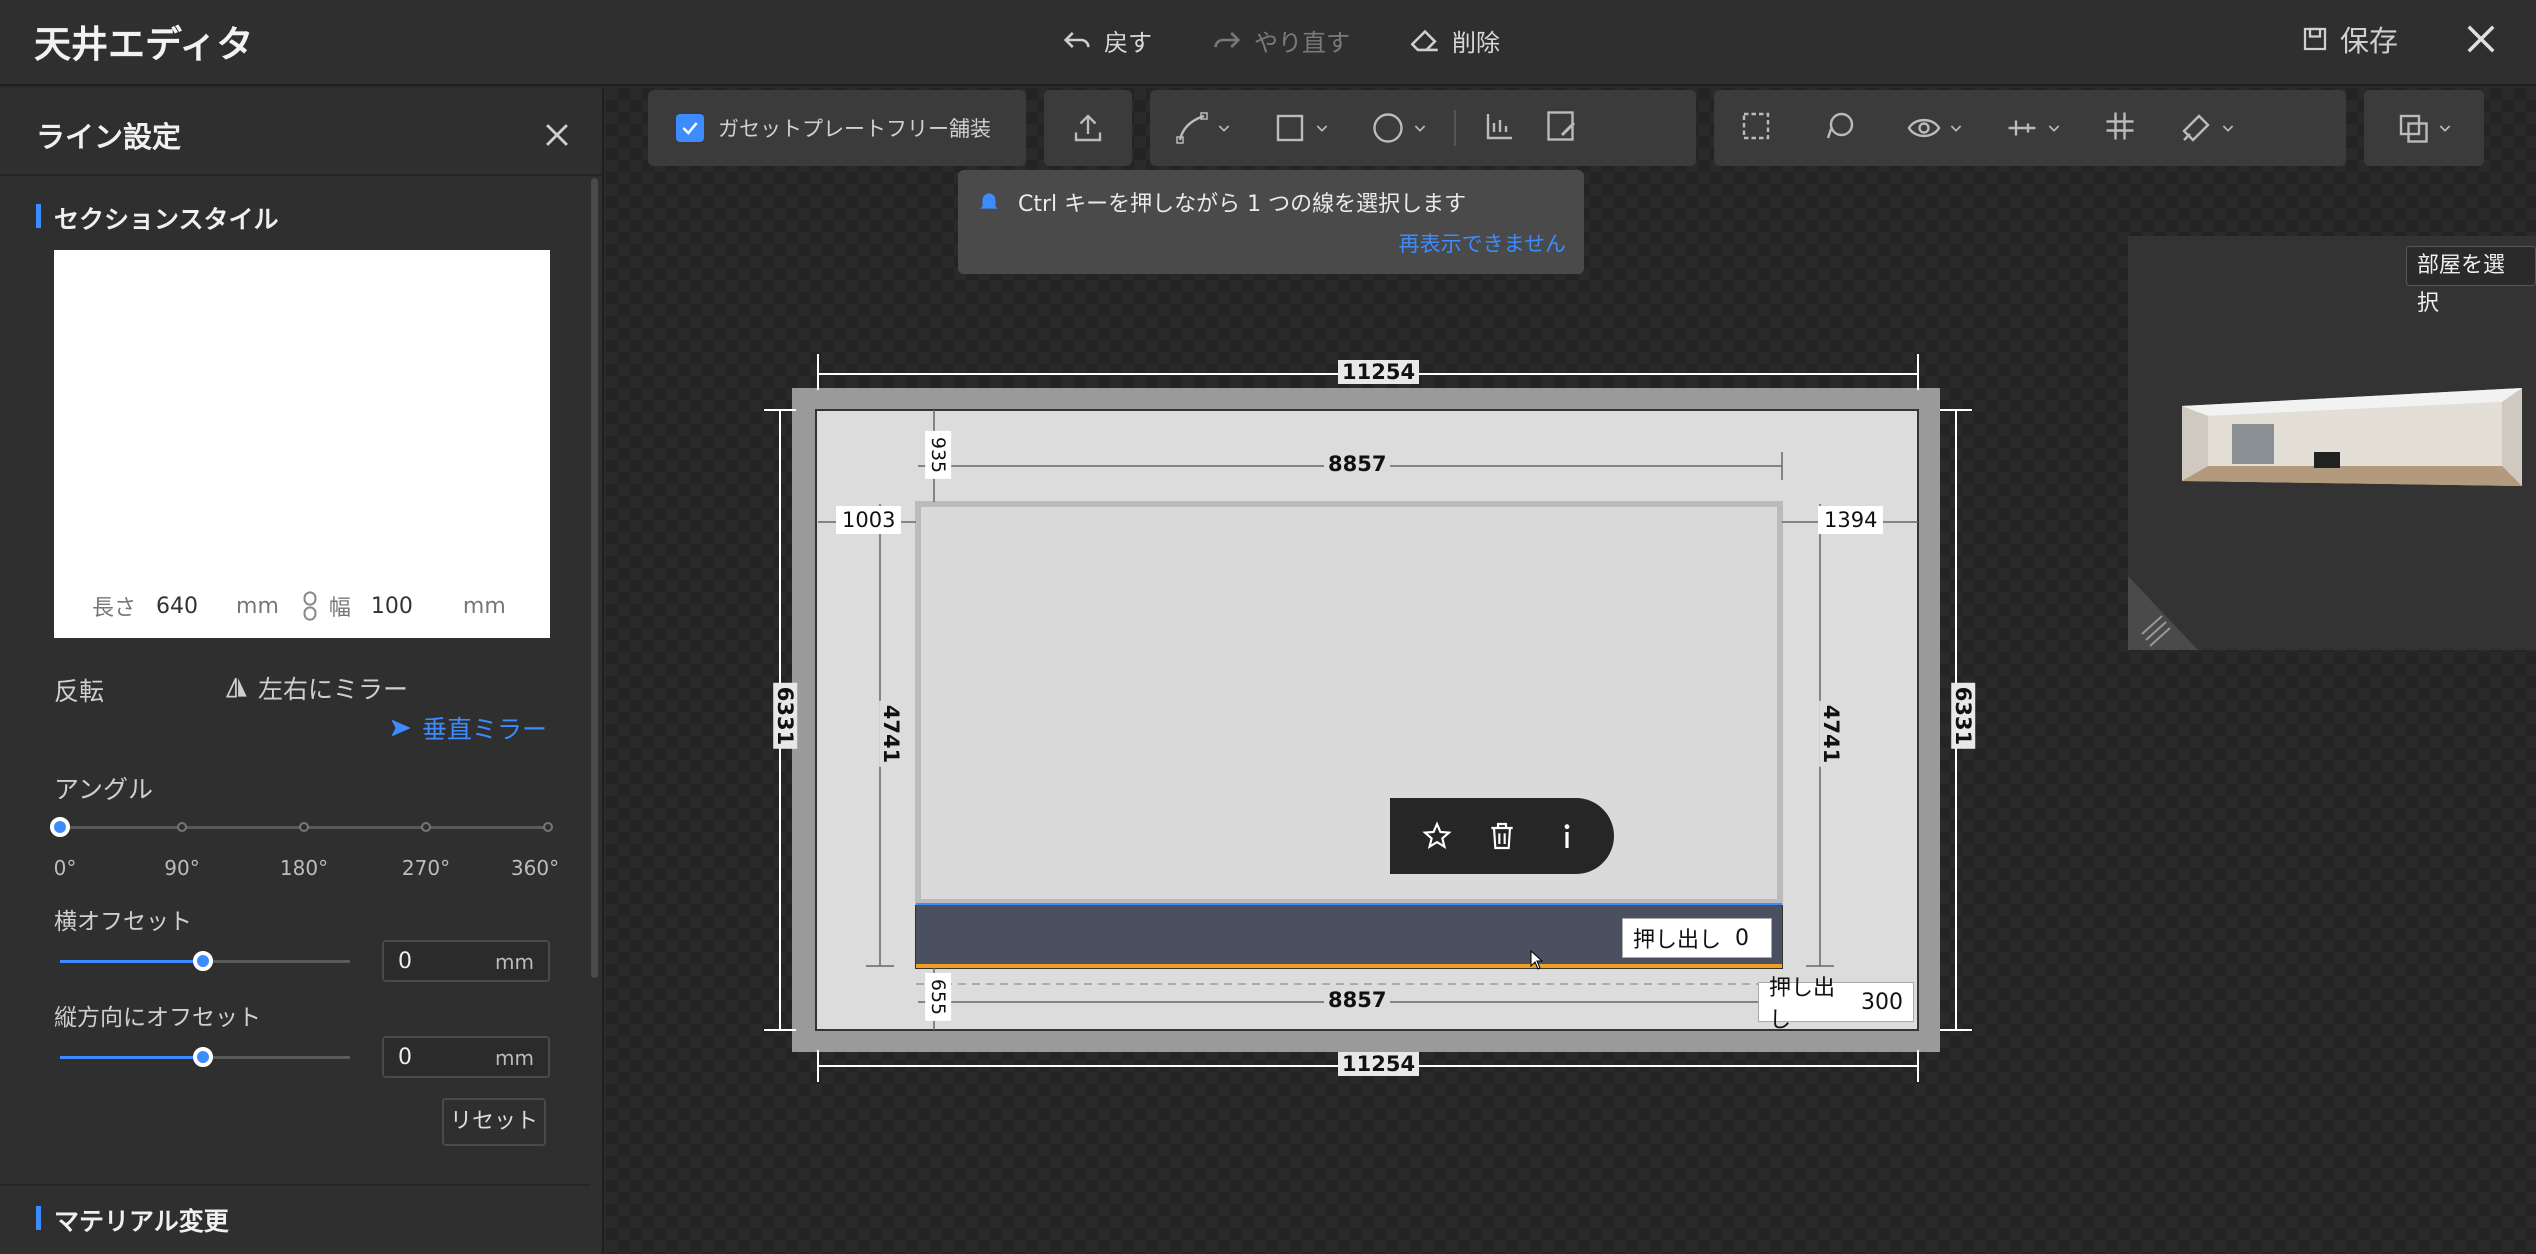  I want to click on mouse-cursor-icon, so click(1537, 960).